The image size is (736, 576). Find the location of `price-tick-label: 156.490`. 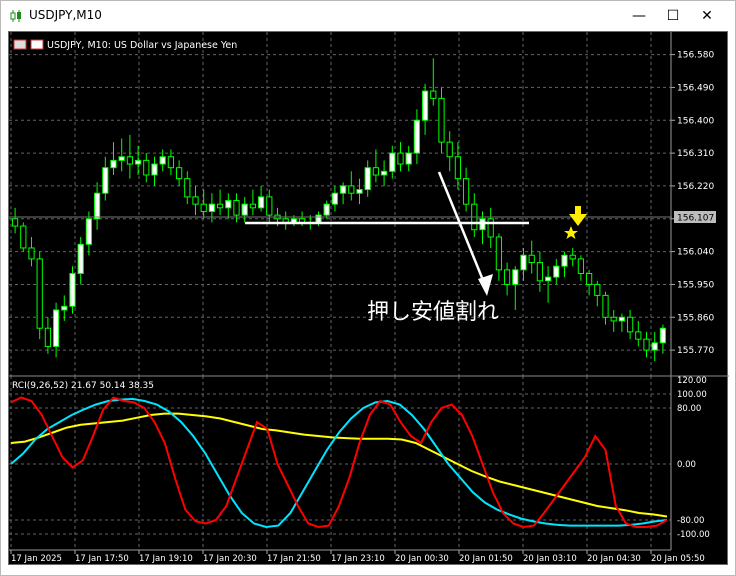

price-tick-label: 156.490 is located at coordinates (695, 88).